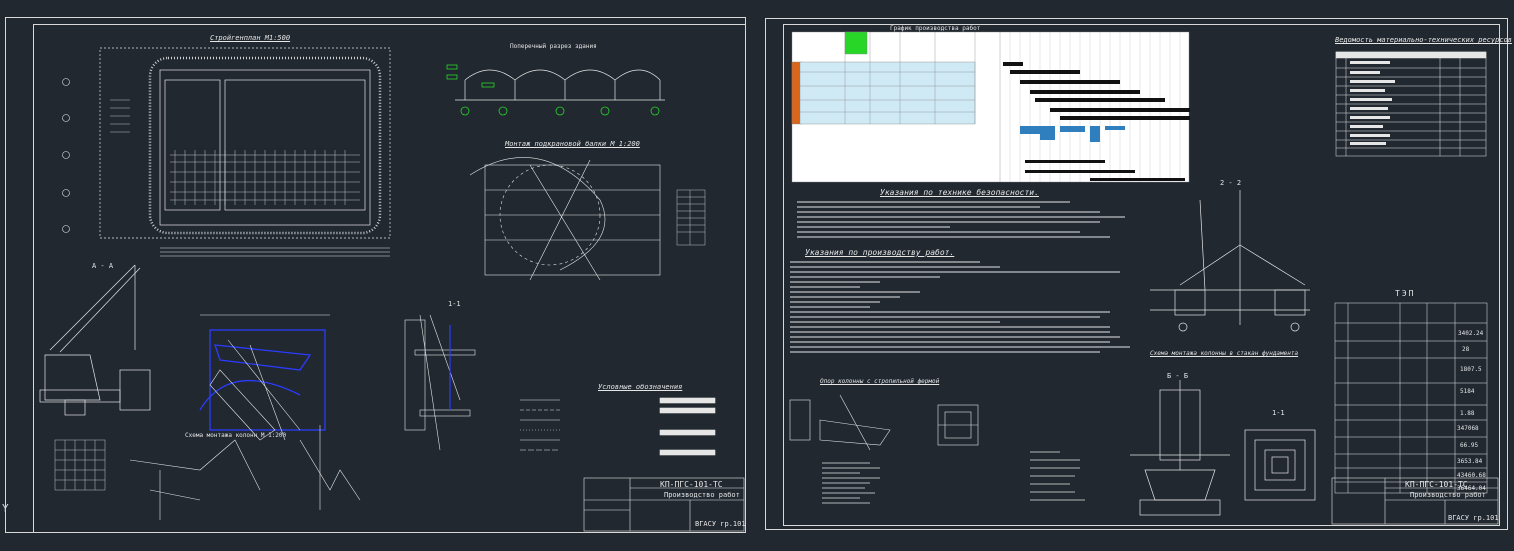 The height and width of the screenshot is (551, 1514). Describe the element at coordinates (454, 304) in the screenshot. I see `section-label-11: 1-1` at that location.